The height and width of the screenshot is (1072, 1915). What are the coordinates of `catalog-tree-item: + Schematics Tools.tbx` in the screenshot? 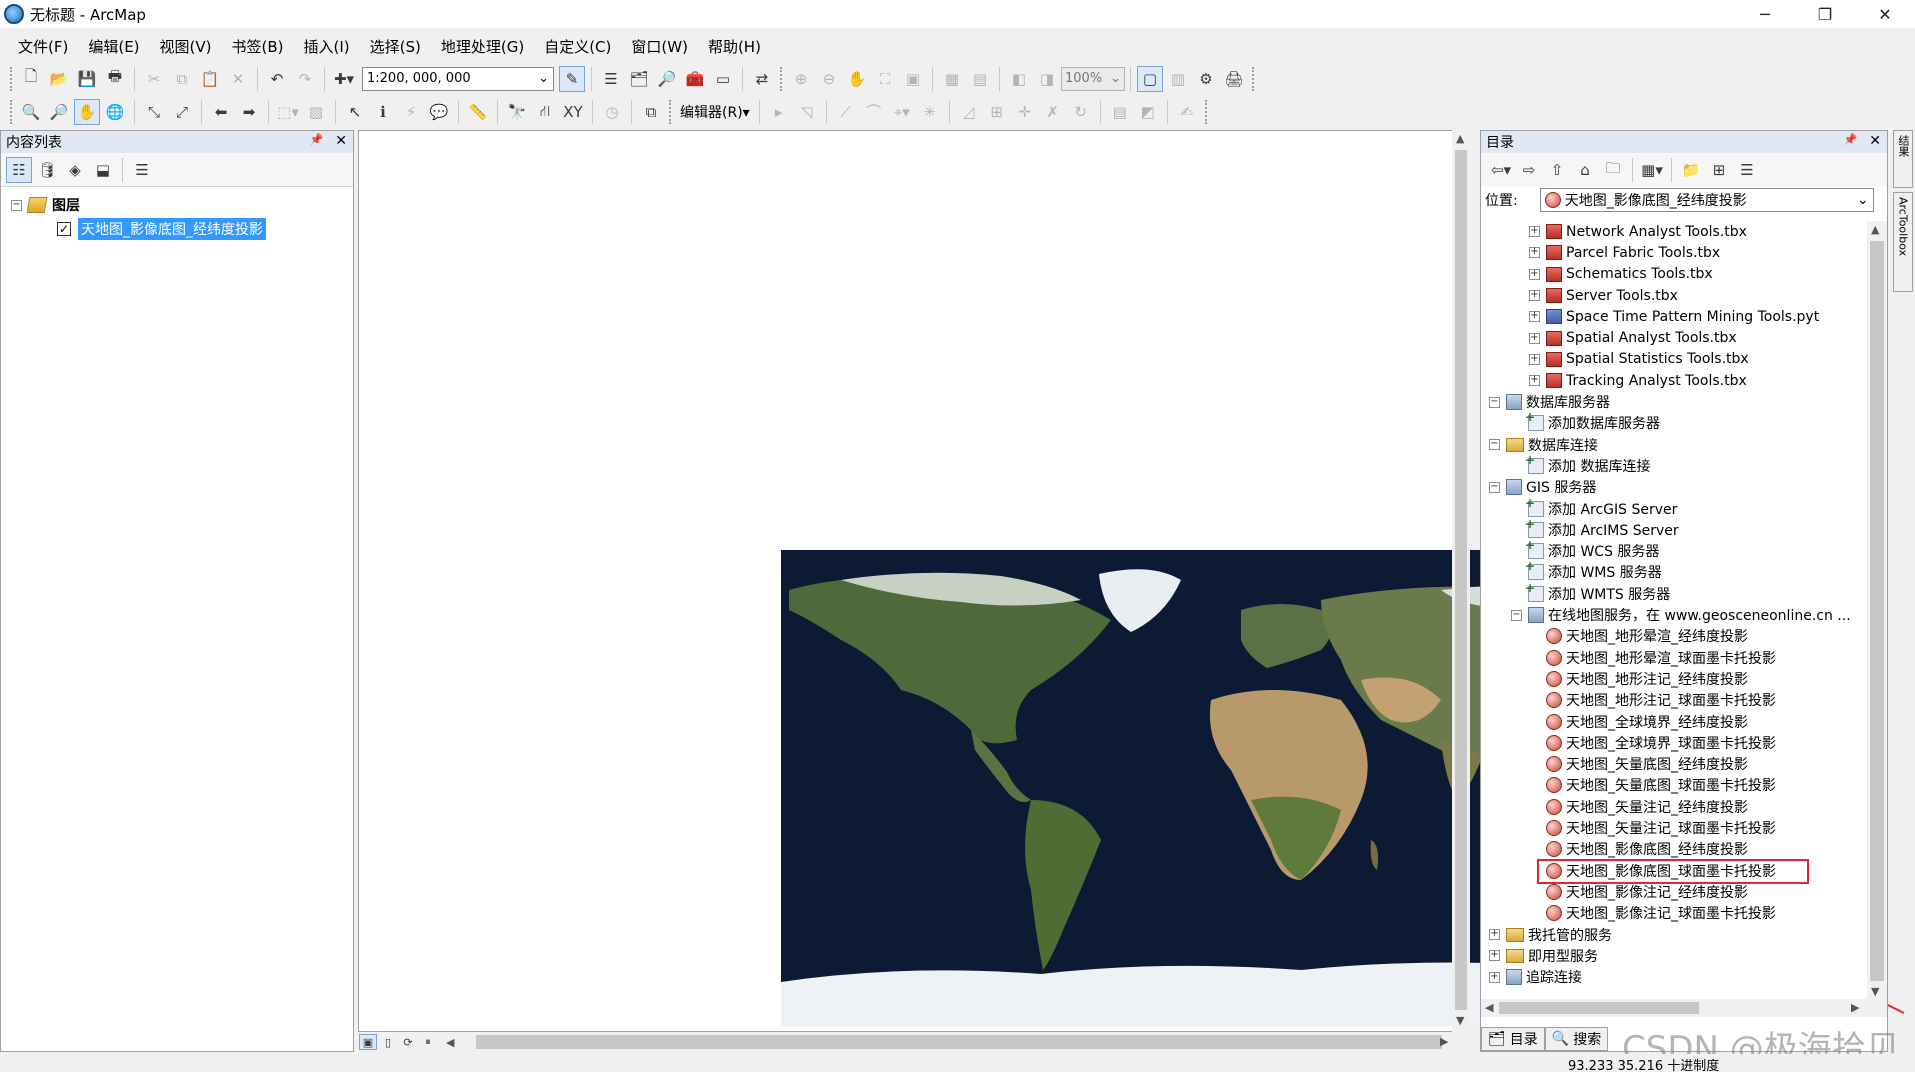 It's located at (1597, 274).